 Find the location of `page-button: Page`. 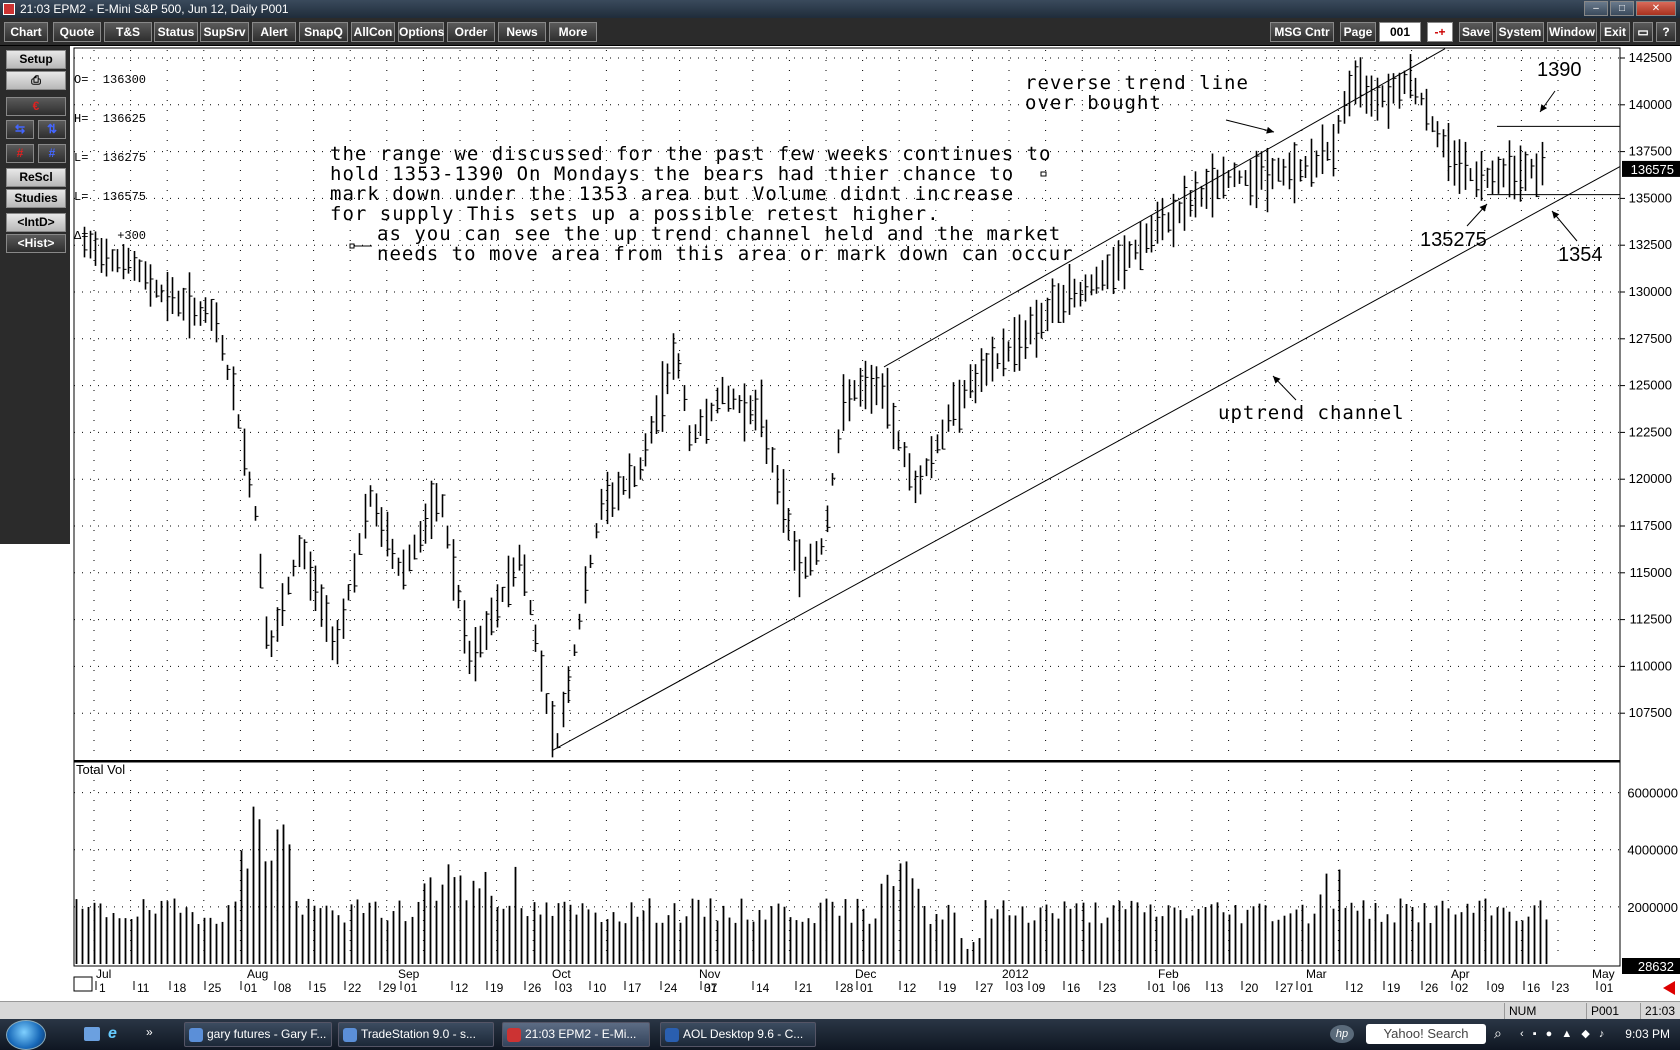

page-button: Page is located at coordinates (1358, 32).